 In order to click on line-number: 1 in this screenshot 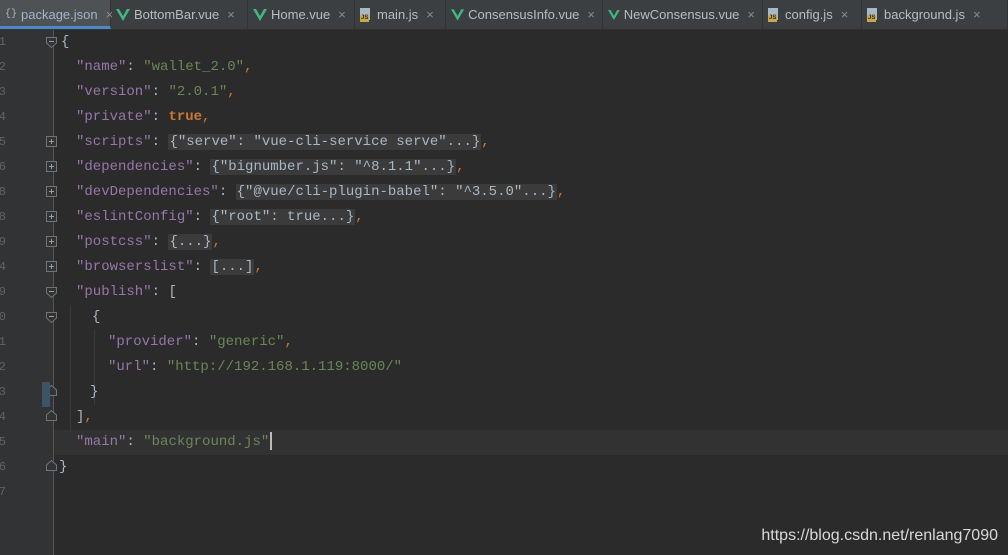, I will do `click(3, 42)`.